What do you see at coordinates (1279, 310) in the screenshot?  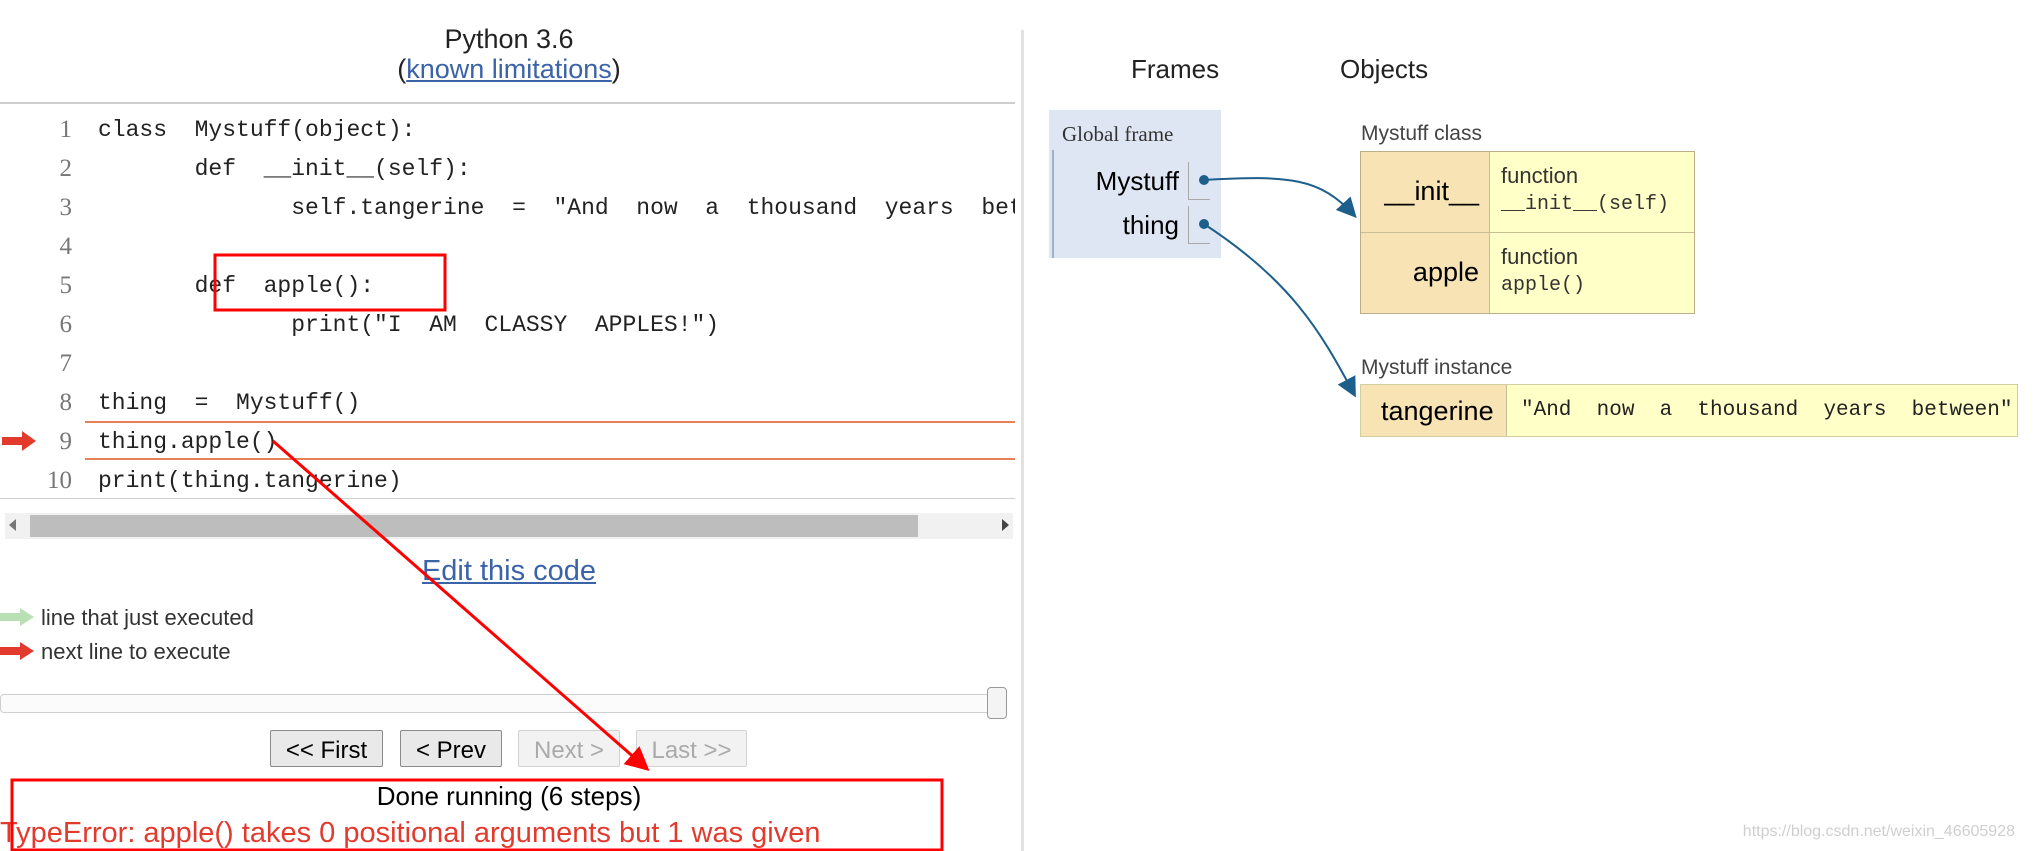 I see `pointer-arrow-thing` at bounding box center [1279, 310].